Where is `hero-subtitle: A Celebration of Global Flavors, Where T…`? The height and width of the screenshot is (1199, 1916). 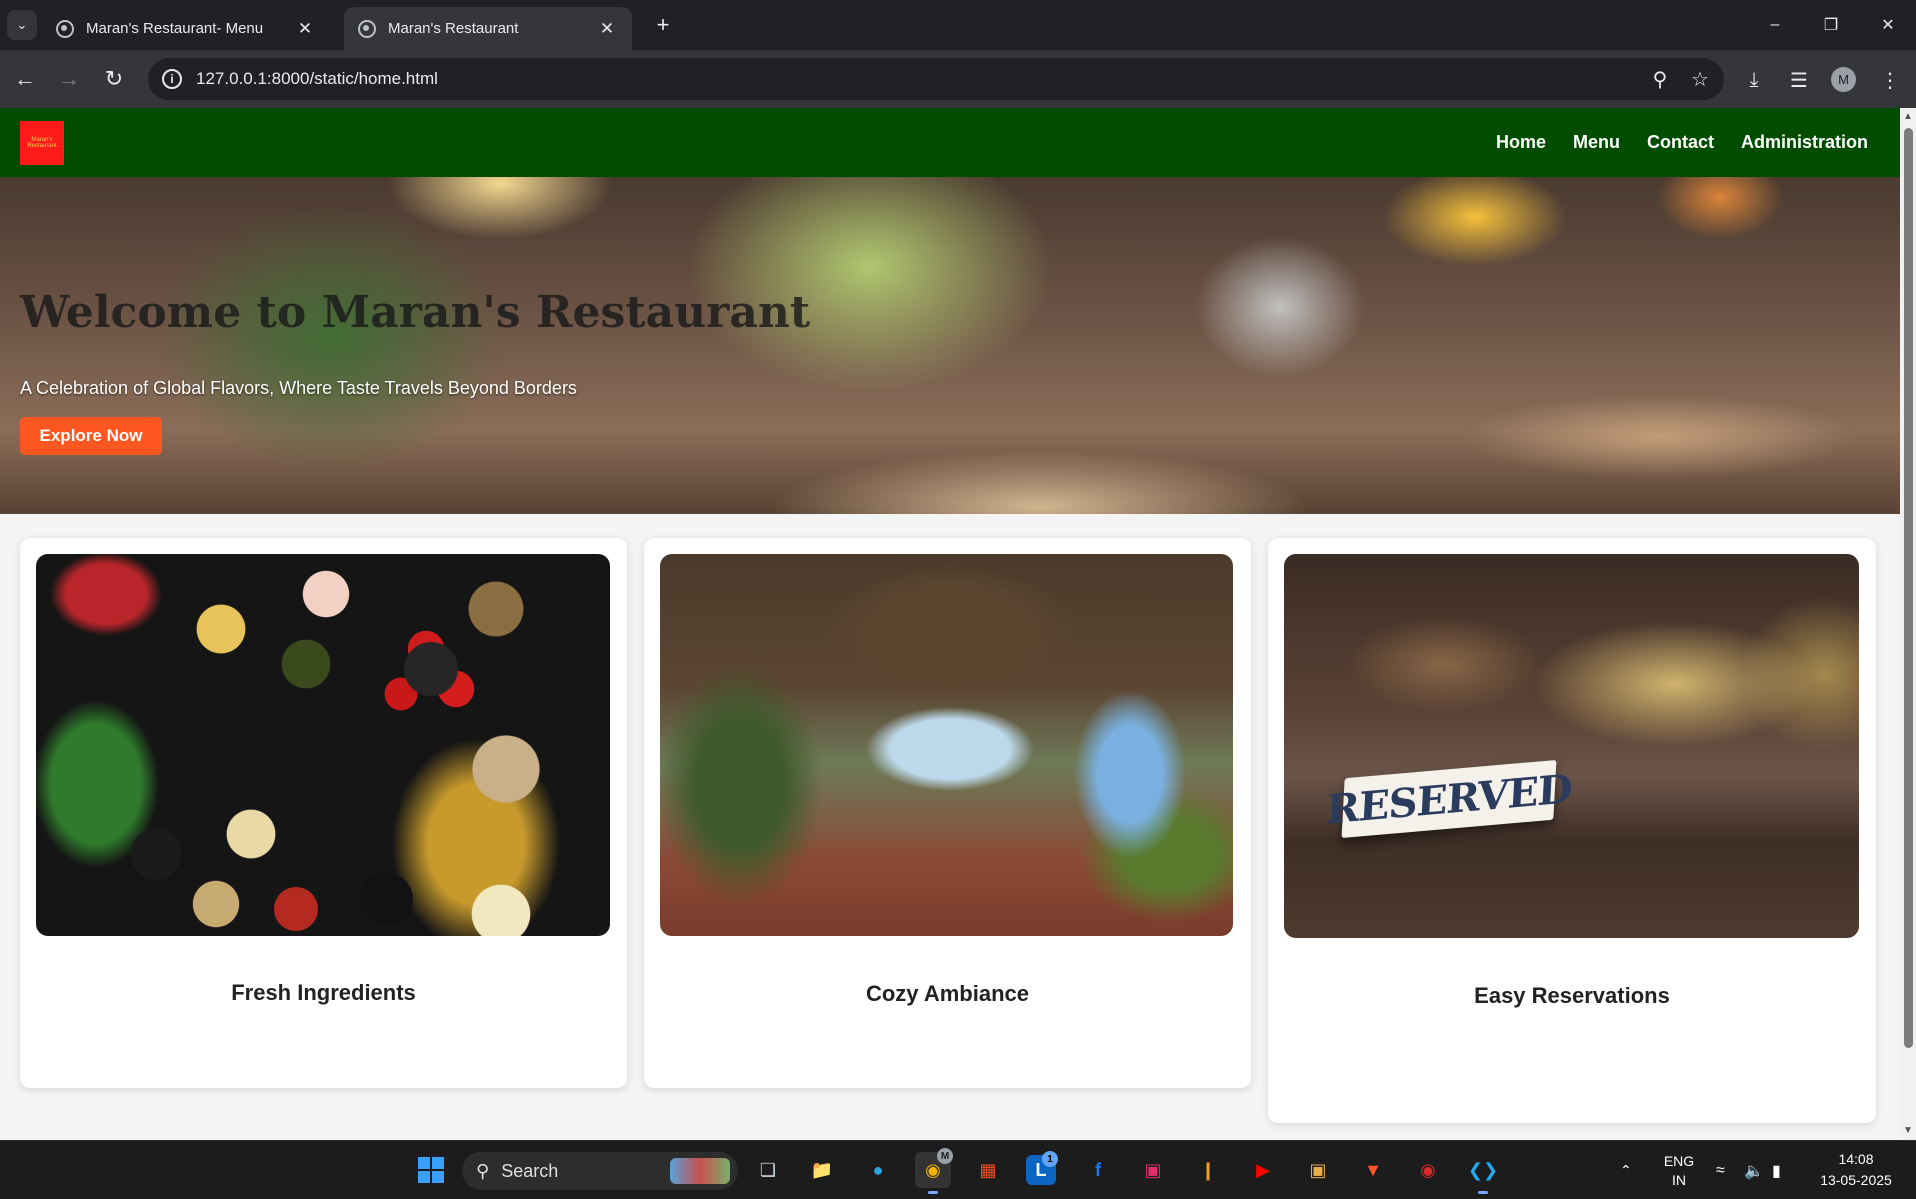 hero-subtitle: A Celebration of Global Flavors, Where T… is located at coordinates (298, 388).